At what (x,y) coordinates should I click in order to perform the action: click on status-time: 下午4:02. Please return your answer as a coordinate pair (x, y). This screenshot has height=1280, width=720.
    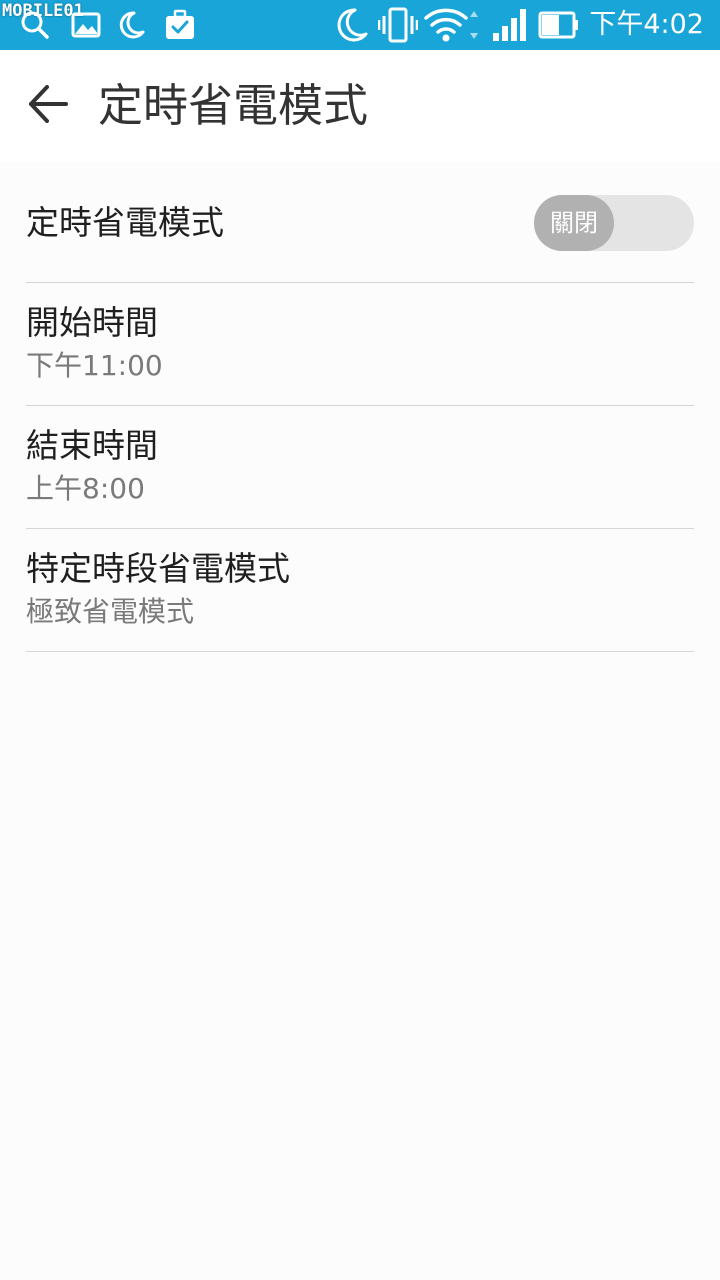
    Looking at the image, I should click on (646, 24).